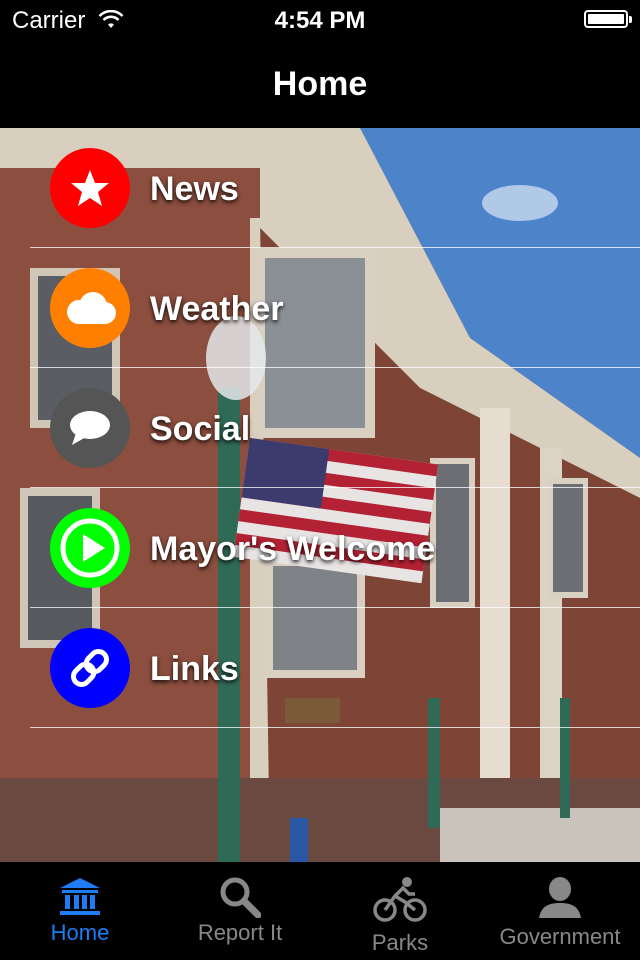 This screenshot has width=640, height=960. What do you see at coordinates (90, 308) in the screenshot?
I see `cloud-icon` at bounding box center [90, 308].